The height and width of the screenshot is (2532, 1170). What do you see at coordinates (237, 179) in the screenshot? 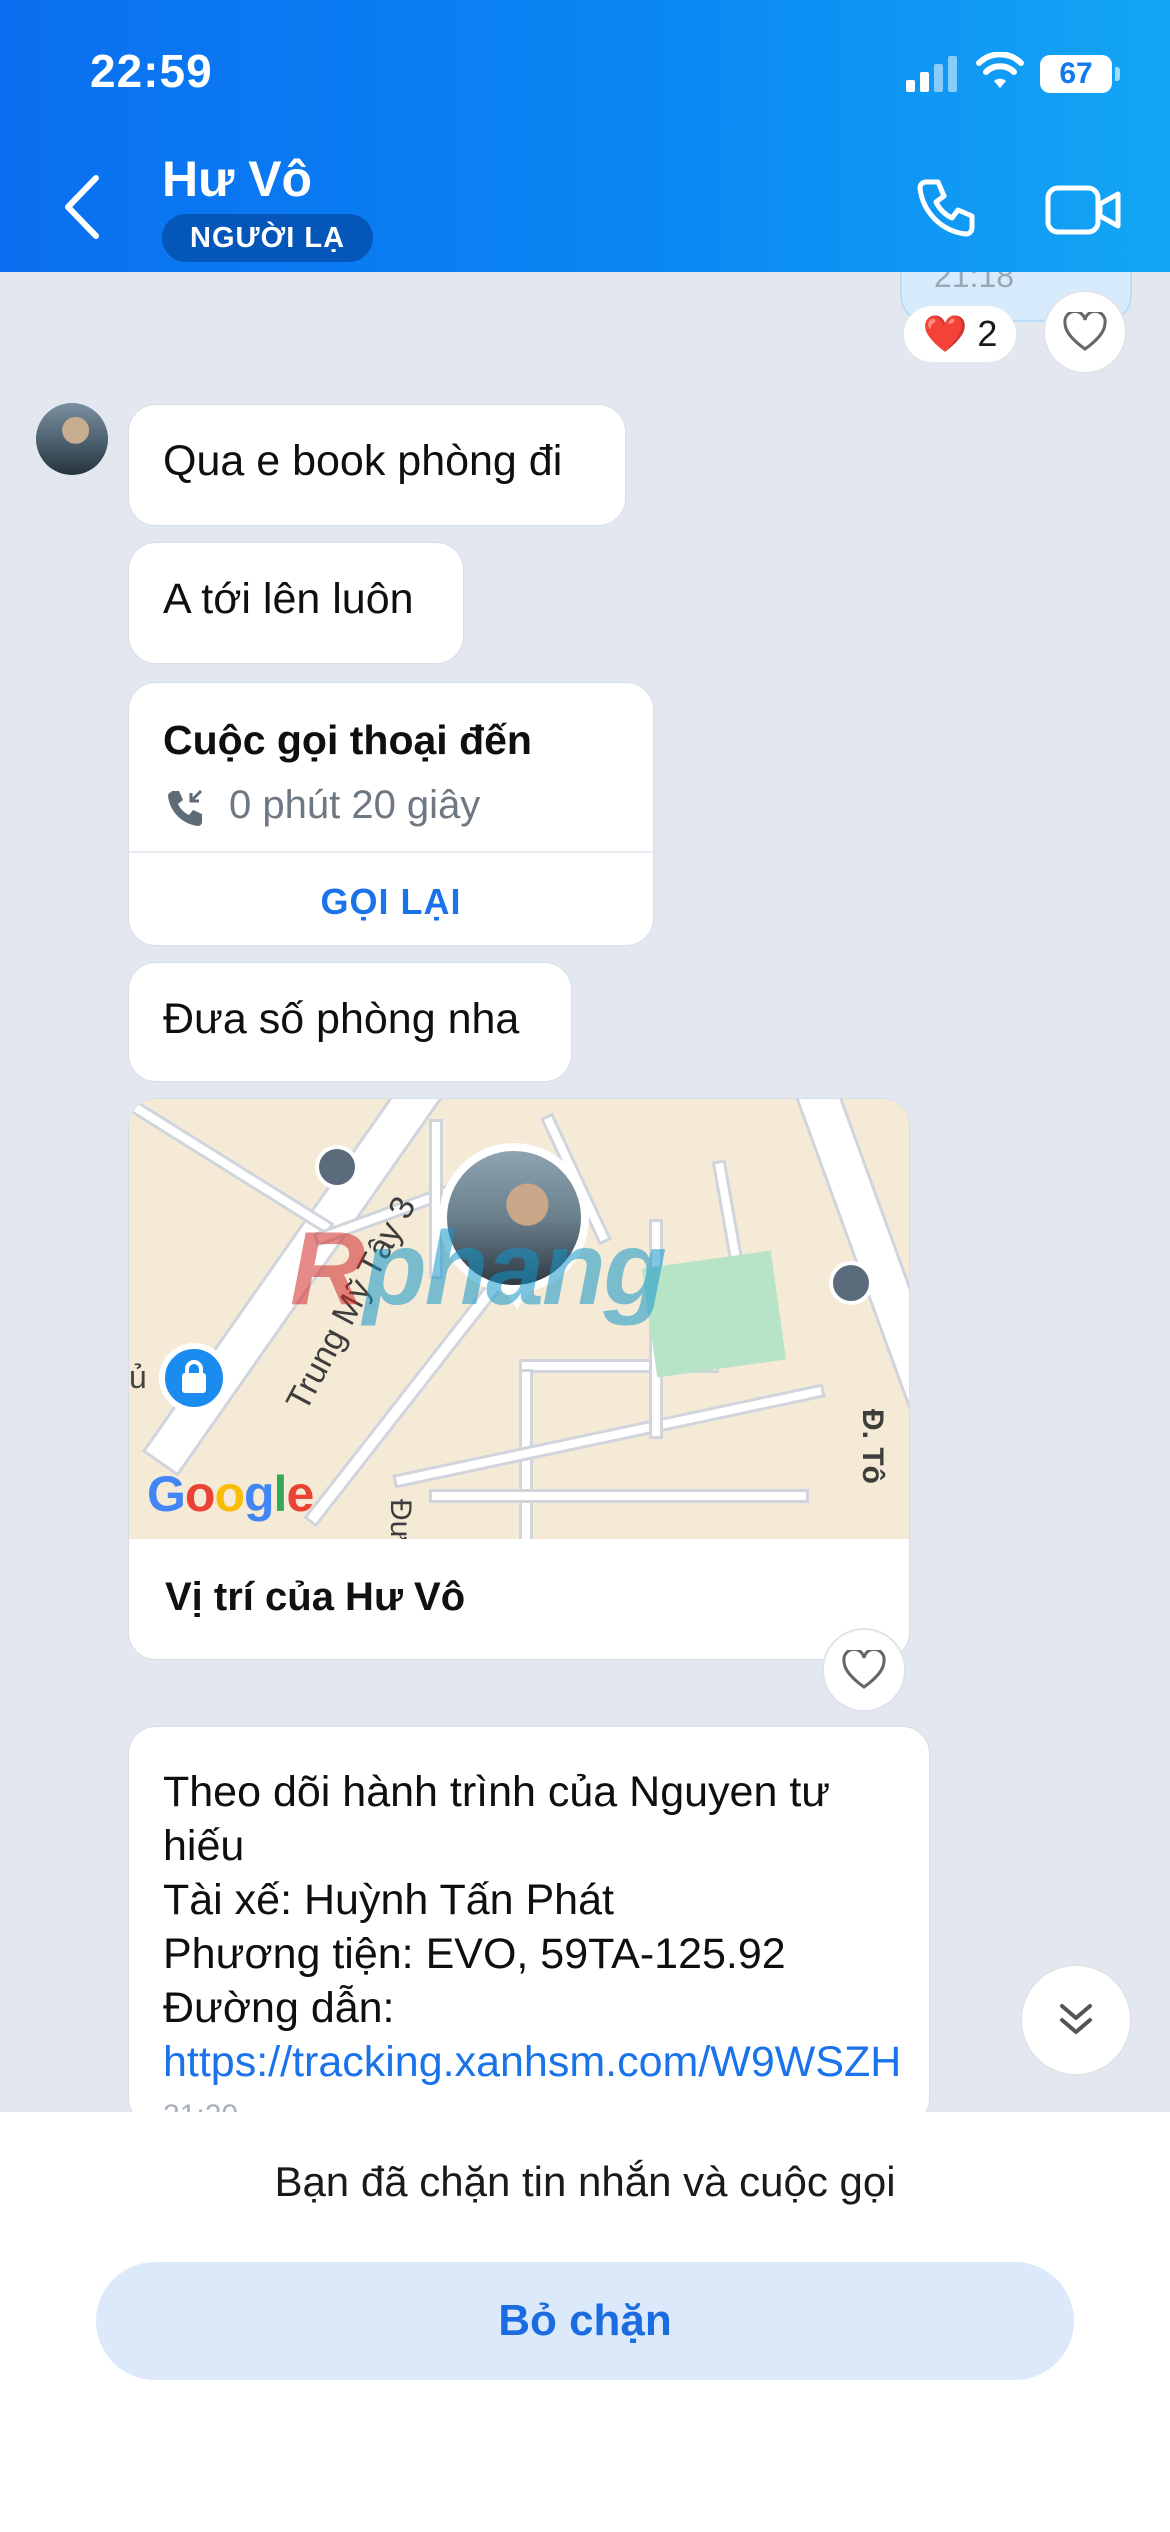
I see `contact-name: Hư Vô` at bounding box center [237, 179].